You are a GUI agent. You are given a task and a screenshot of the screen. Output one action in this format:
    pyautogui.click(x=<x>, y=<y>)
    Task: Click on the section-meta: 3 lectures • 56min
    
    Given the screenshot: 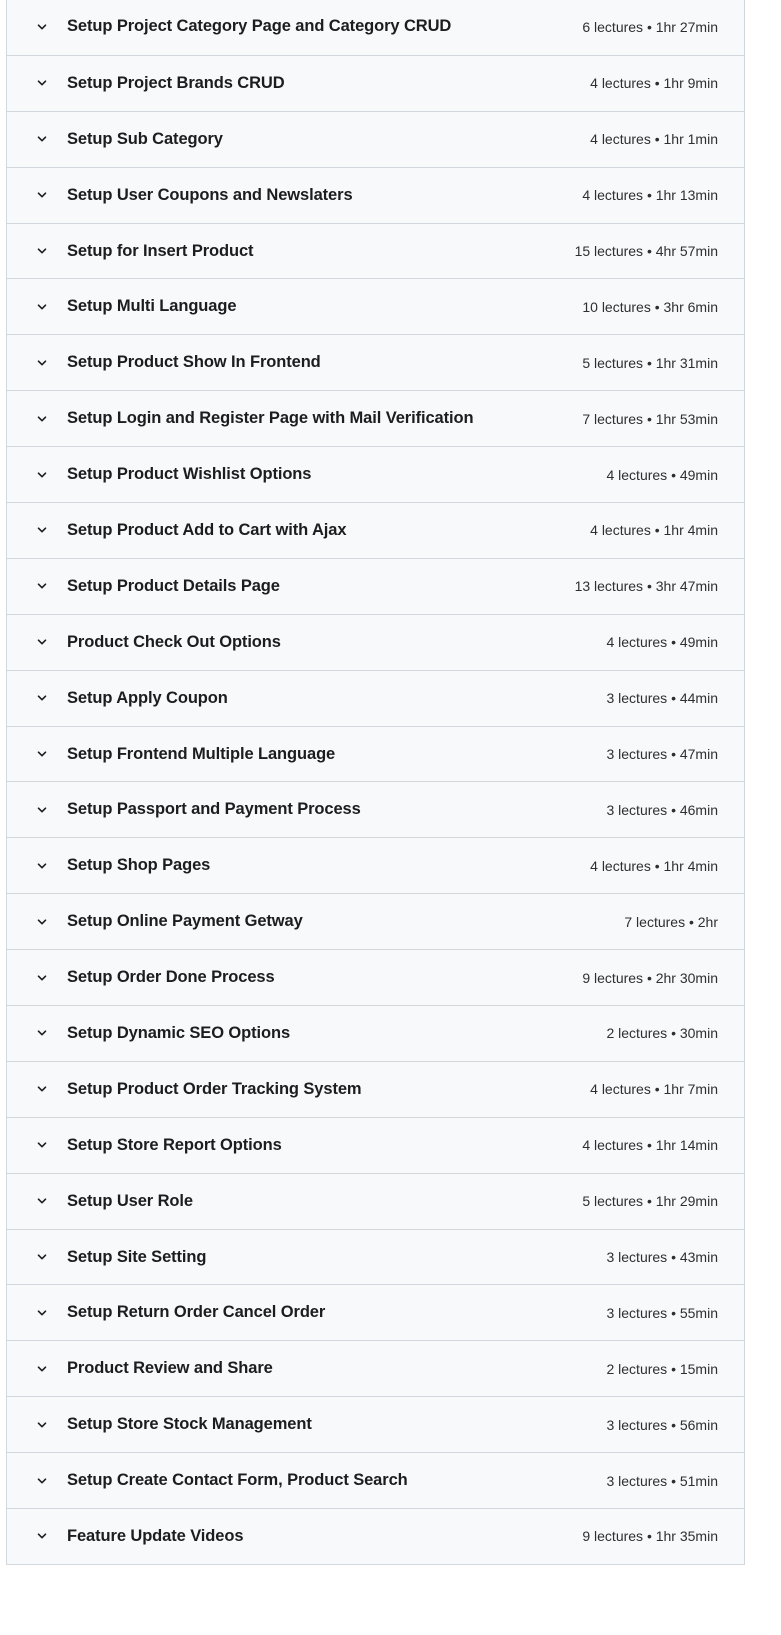 What is the action you would take?
    pyautogui.click(x=662, y=1424)
    